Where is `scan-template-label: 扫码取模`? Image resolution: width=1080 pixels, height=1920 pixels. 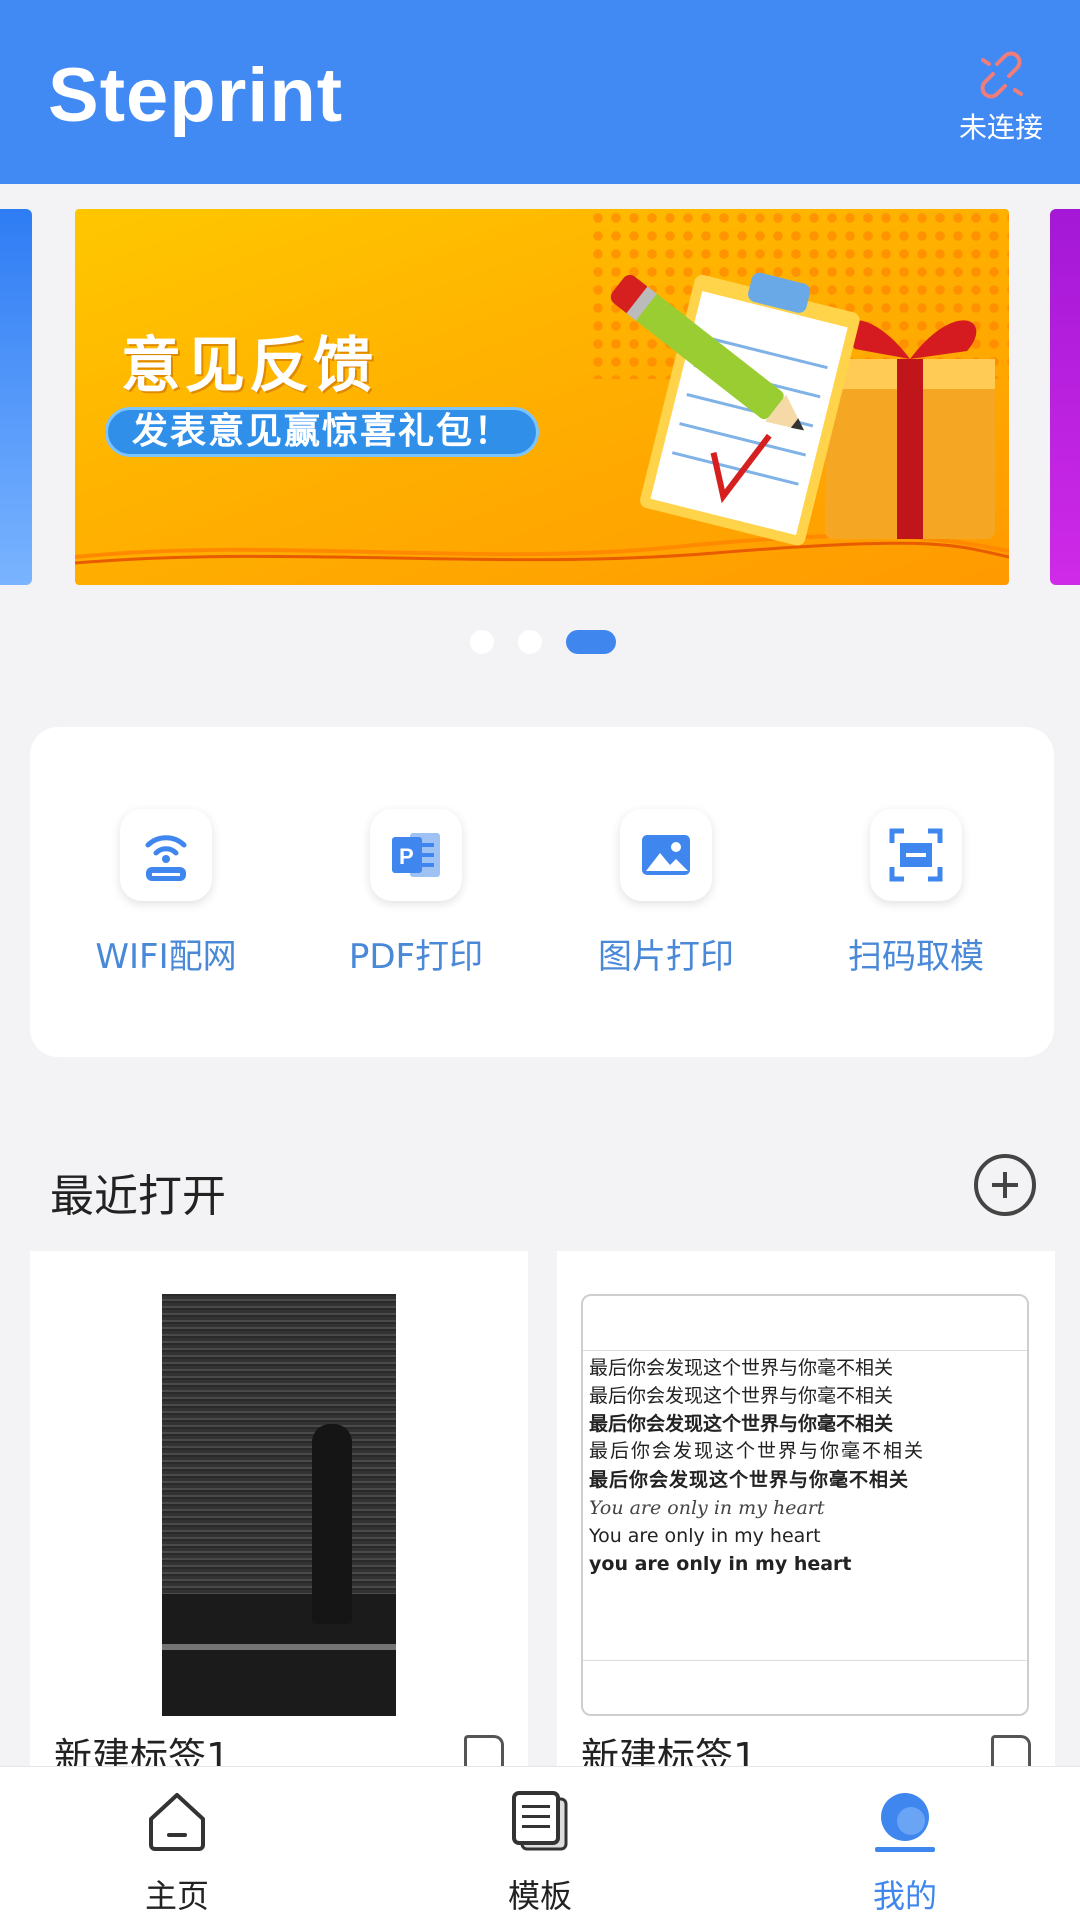 scan-template-label: 扫码取模 is located at coordinates (916, 957).